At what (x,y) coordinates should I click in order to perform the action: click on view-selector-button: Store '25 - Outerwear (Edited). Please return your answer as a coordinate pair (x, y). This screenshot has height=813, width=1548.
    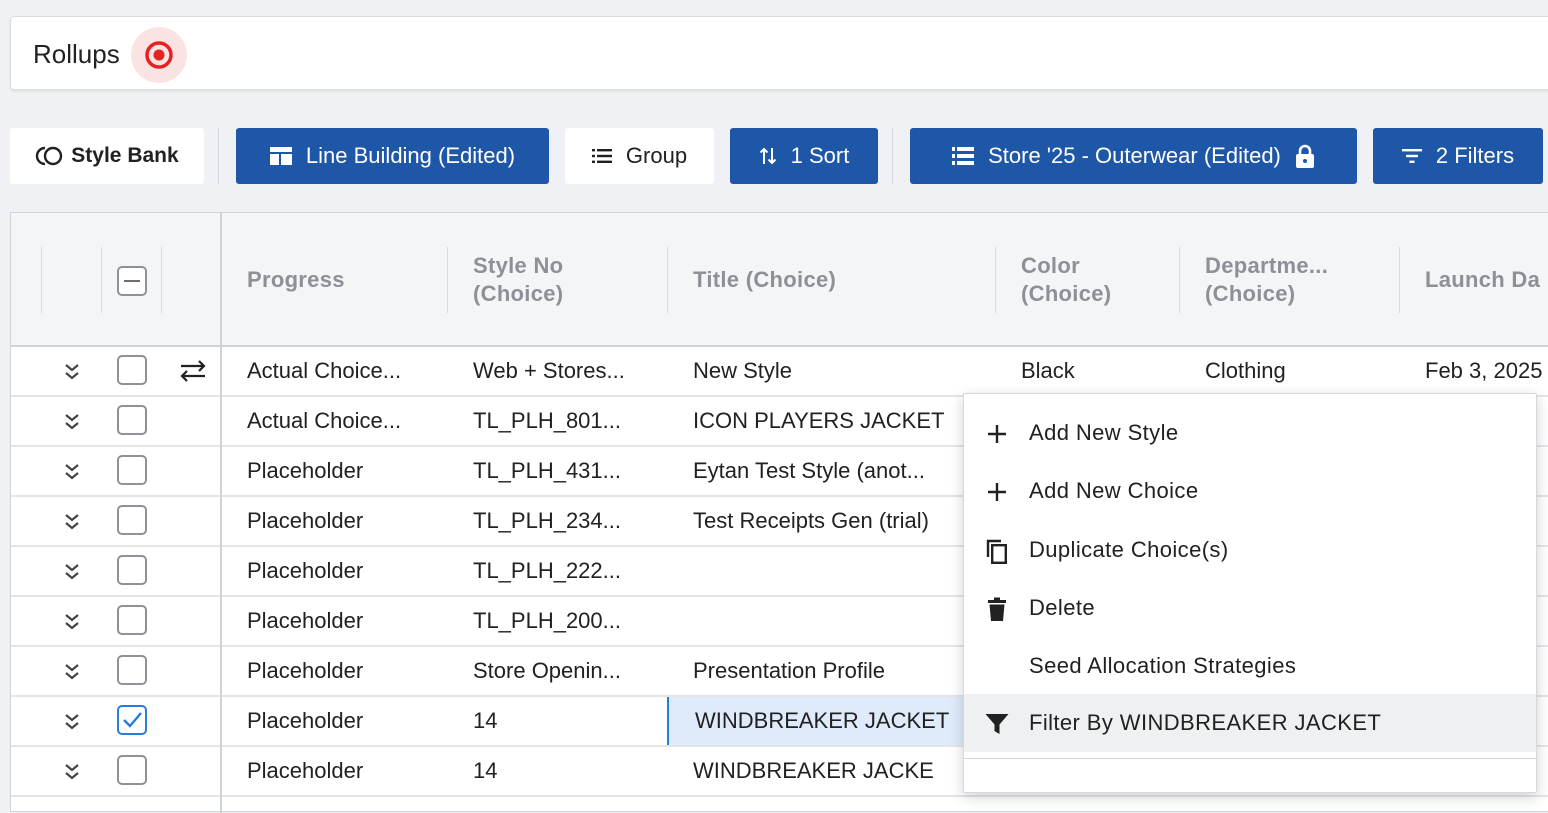
    Looking at the image, I should click on (1133, 156).